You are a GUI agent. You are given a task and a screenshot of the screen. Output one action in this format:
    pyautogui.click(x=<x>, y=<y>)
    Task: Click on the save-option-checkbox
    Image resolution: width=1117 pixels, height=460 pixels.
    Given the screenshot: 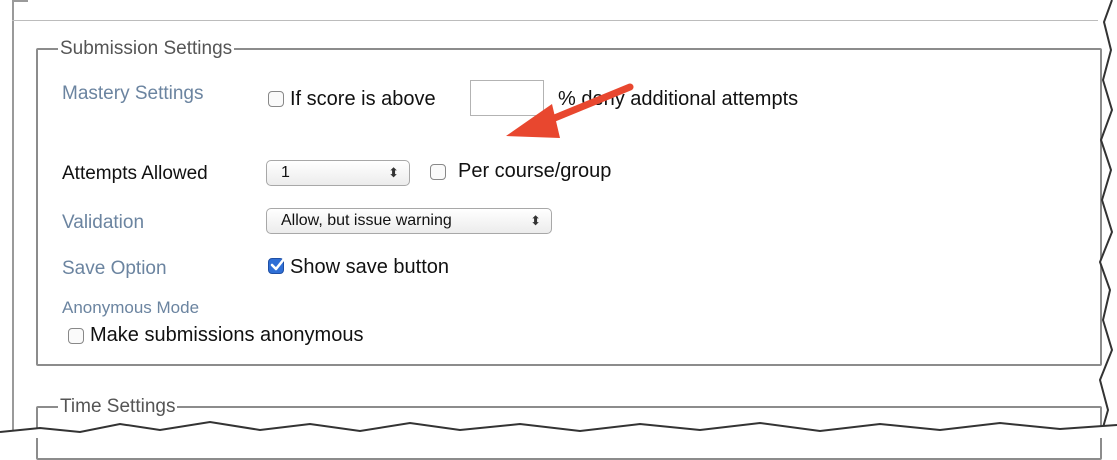 What is the action you would take?
    pyautogui.click(x=277, y=265)
    